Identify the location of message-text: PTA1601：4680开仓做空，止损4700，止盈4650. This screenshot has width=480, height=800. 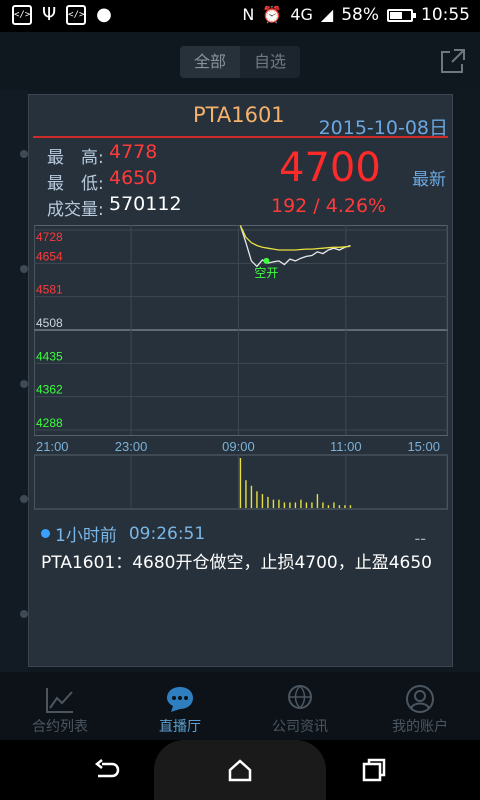
(236, 563).